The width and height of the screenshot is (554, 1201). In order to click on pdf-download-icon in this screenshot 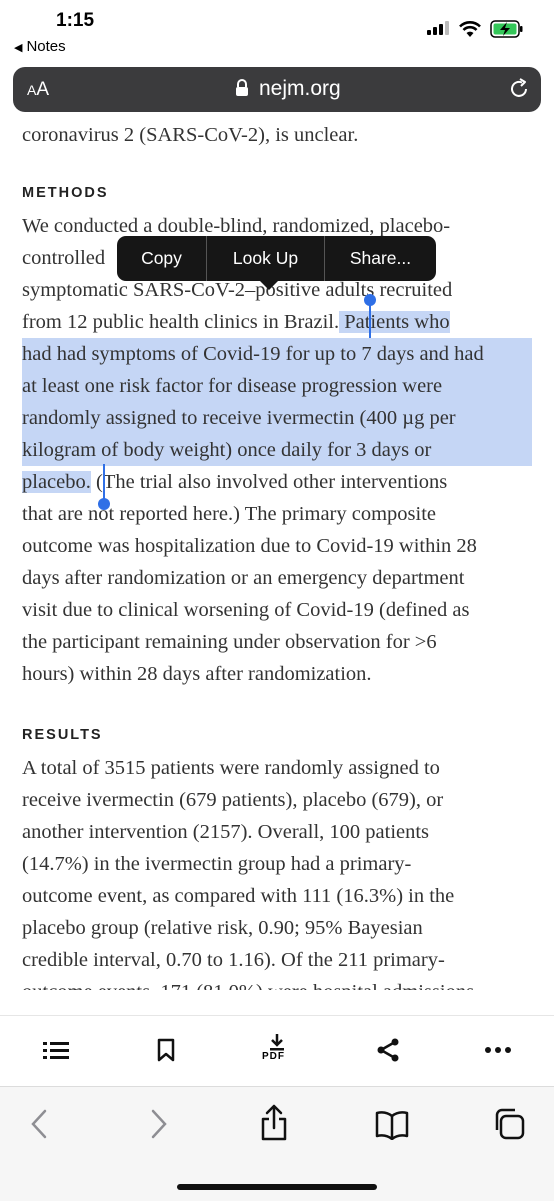, I will do `click(277, 1042)`.